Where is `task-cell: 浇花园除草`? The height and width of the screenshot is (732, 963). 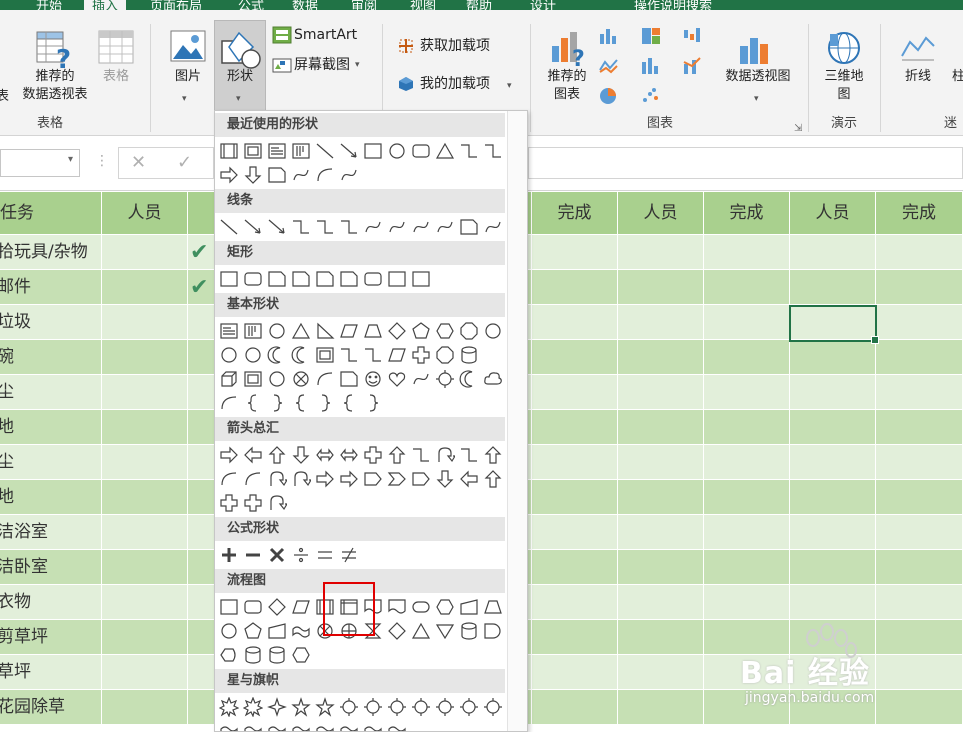 task-cell: 浇花园除草 is located at coordinates (51, 707).